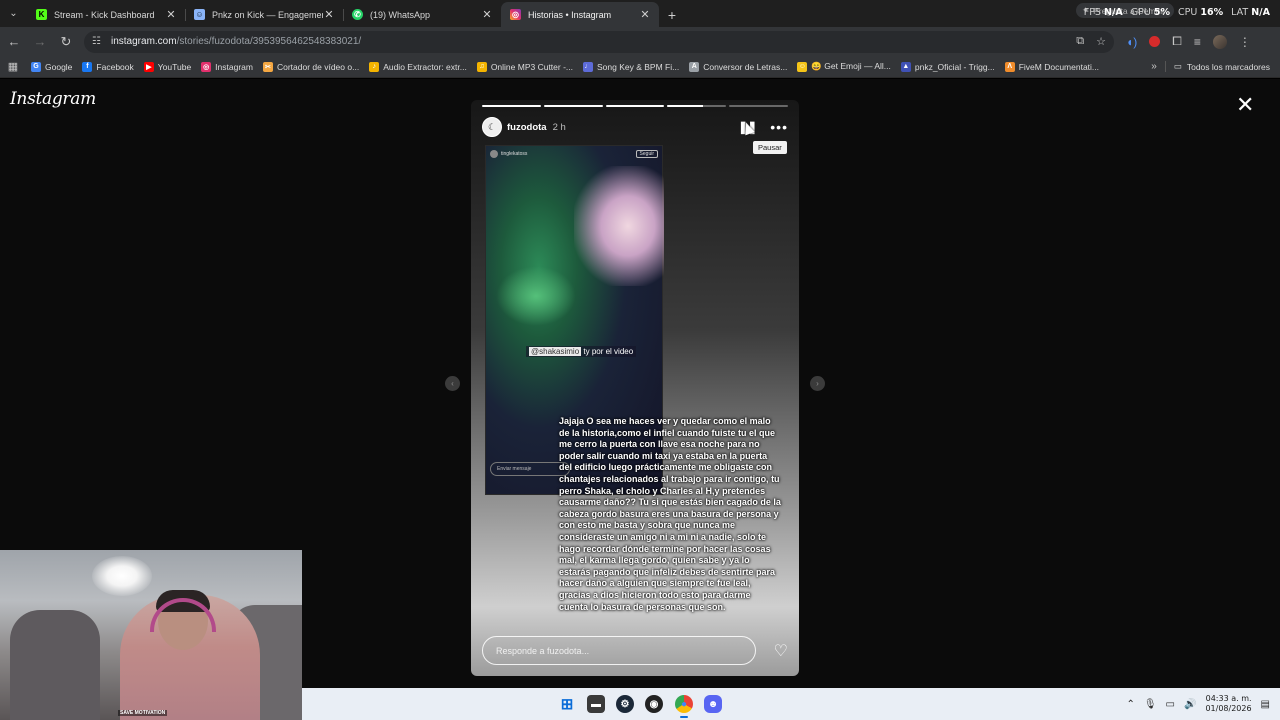 This screenshot has width=1280, height=720. What do you see at coordinates (1131, 42) in the screenshot?
I see `extension-audio-icon: ◖)` at bounding box center [1131, 42].